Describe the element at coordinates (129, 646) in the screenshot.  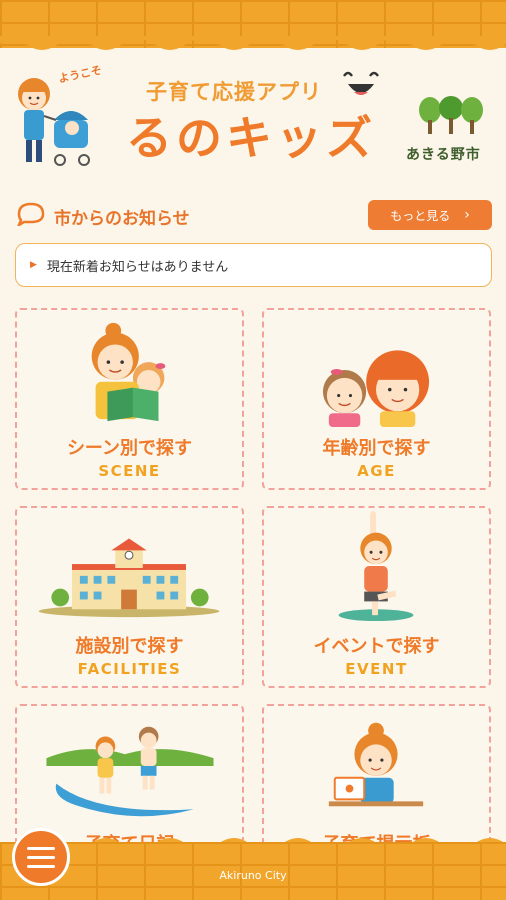
I see `tile-facilities-label: 施設別で探す` at that location.